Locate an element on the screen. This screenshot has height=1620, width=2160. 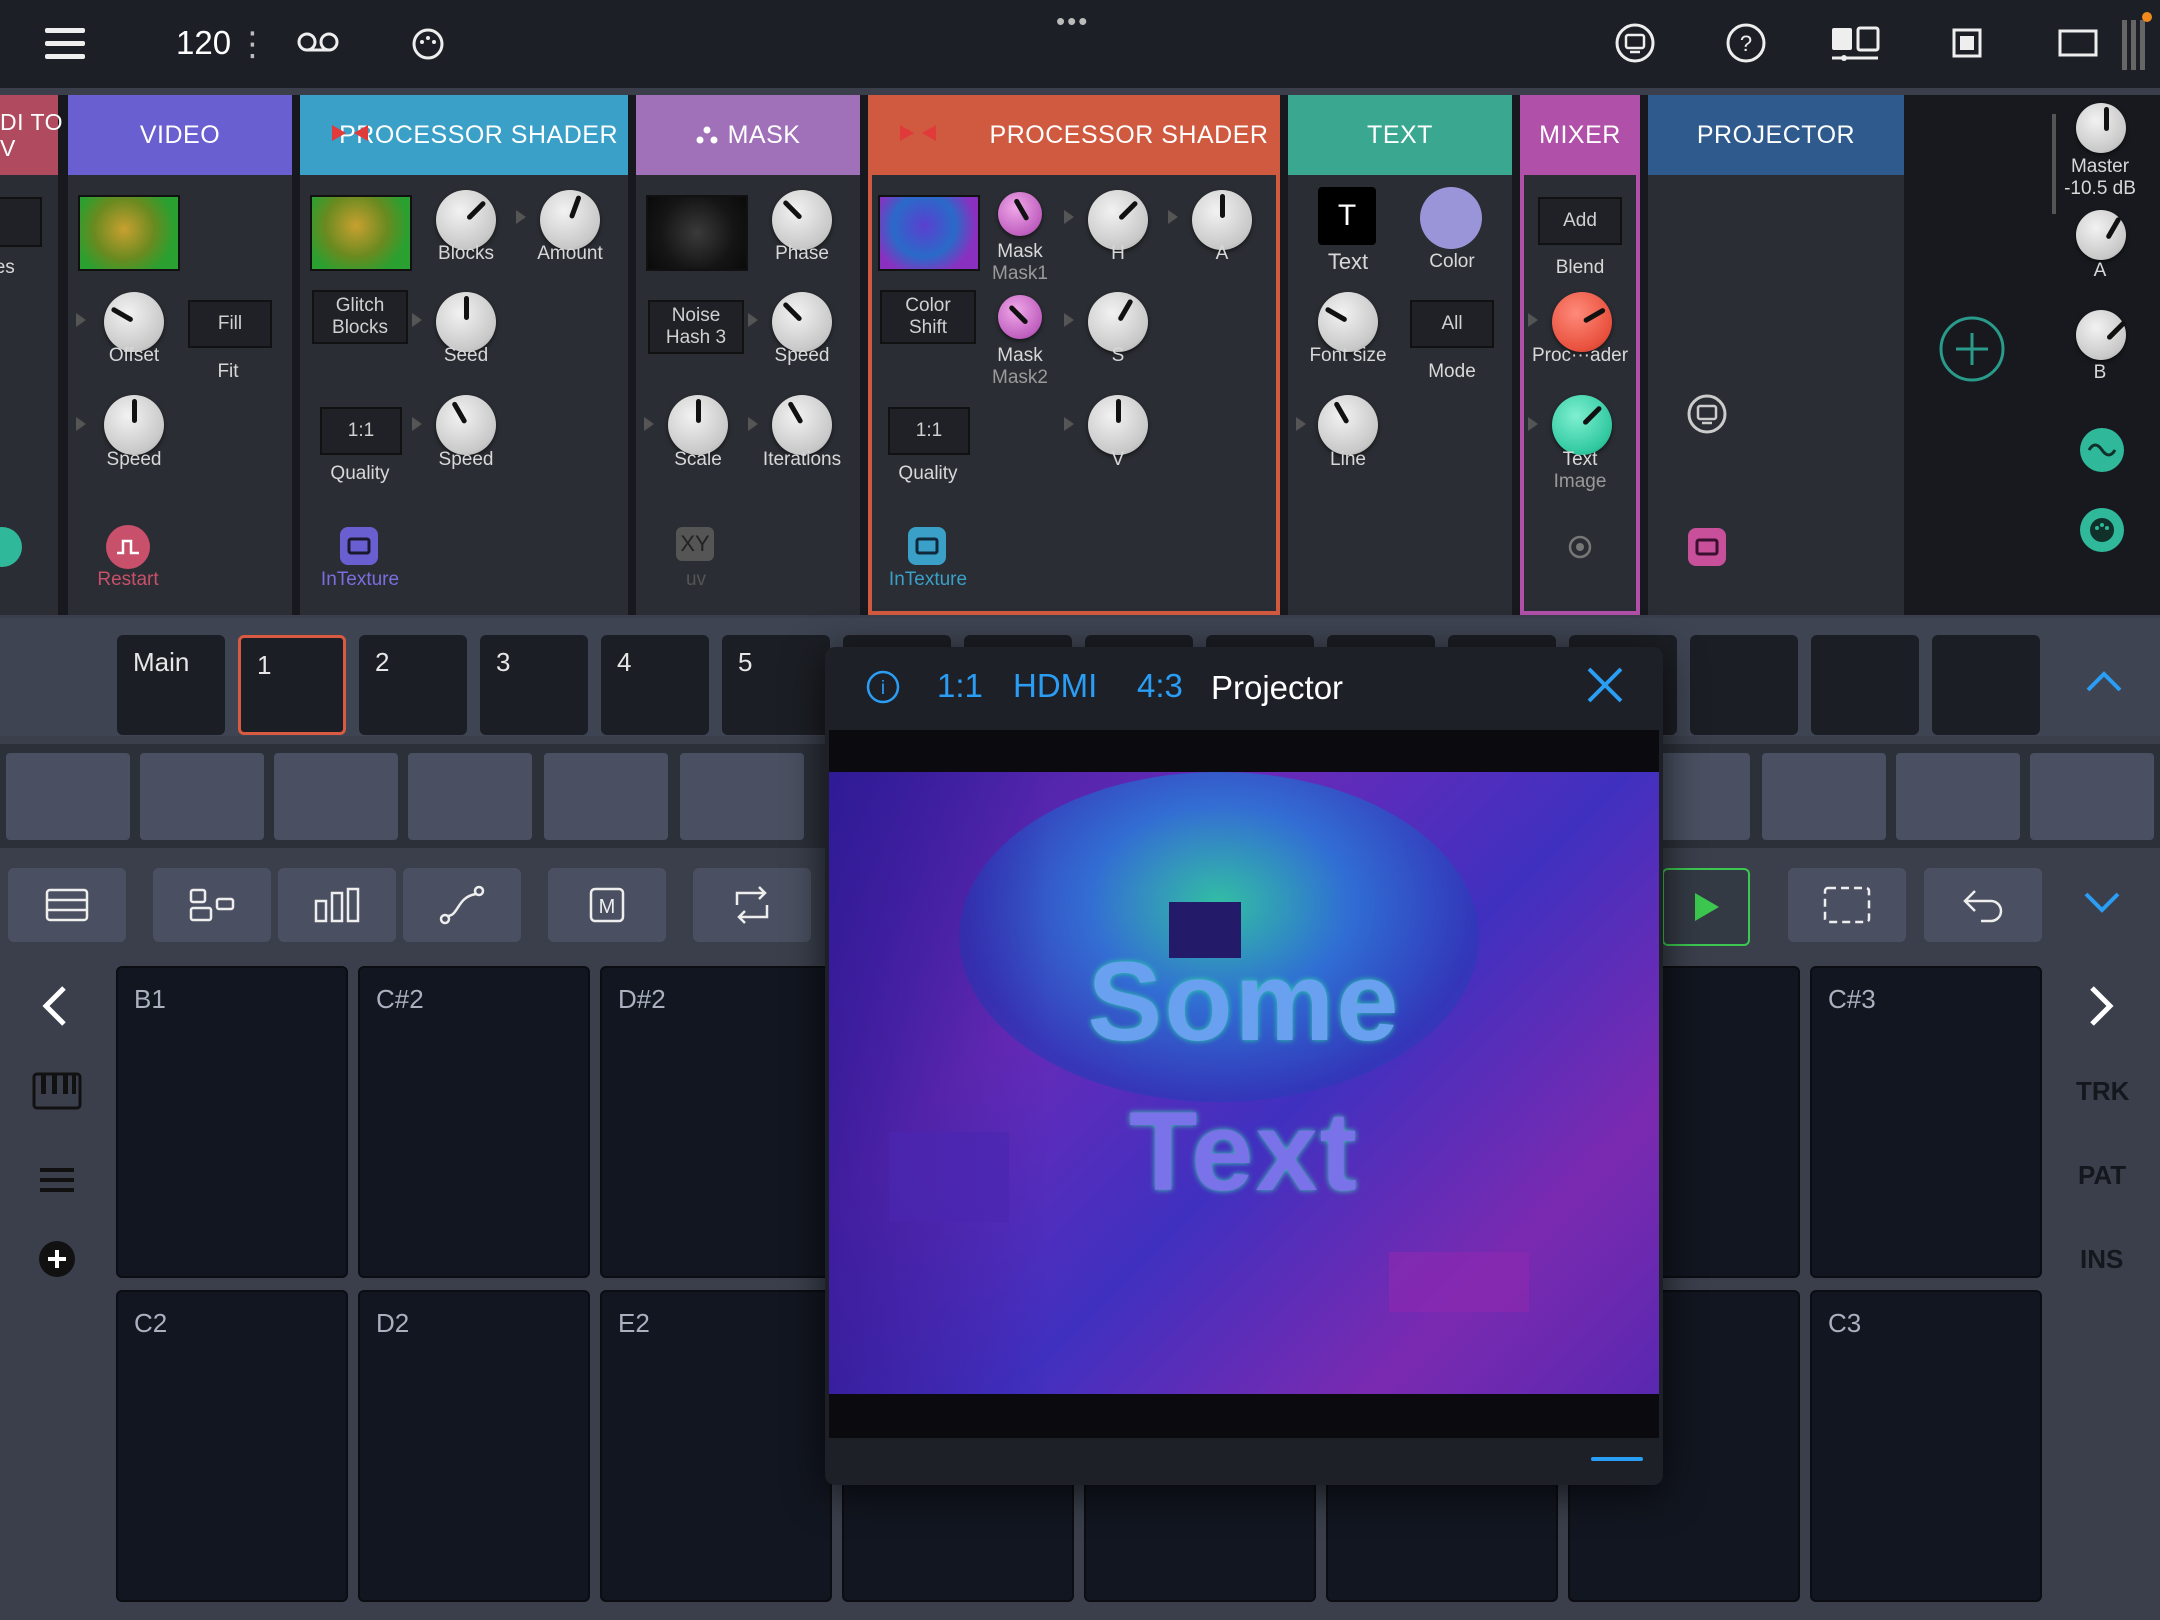
aspect-button: 4:3 is located at coordinates (1160, 686).